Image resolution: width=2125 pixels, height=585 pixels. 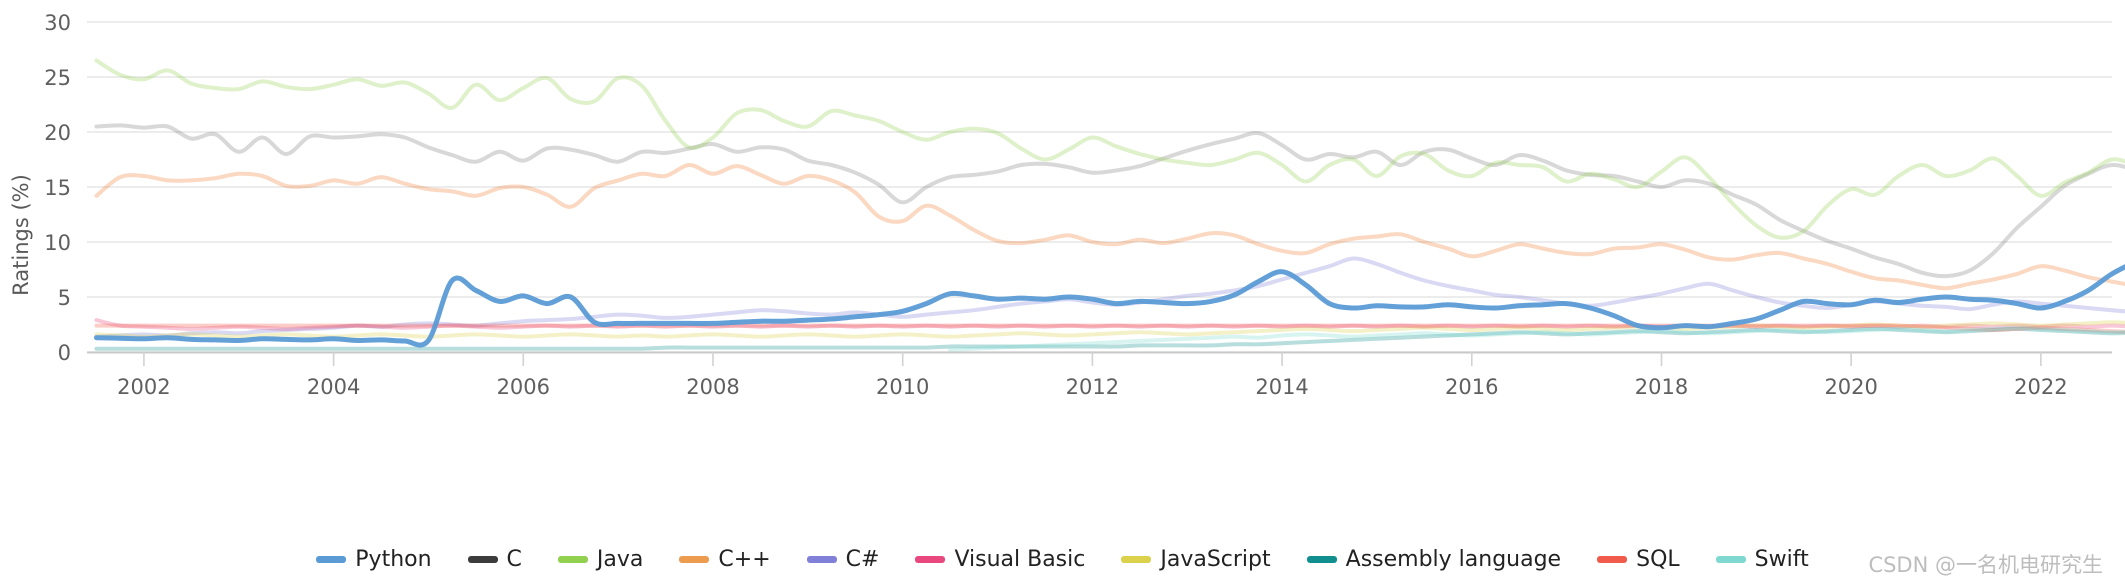 I want to click on y-axis-title: Ratings (%), so click(x=21, y=235).